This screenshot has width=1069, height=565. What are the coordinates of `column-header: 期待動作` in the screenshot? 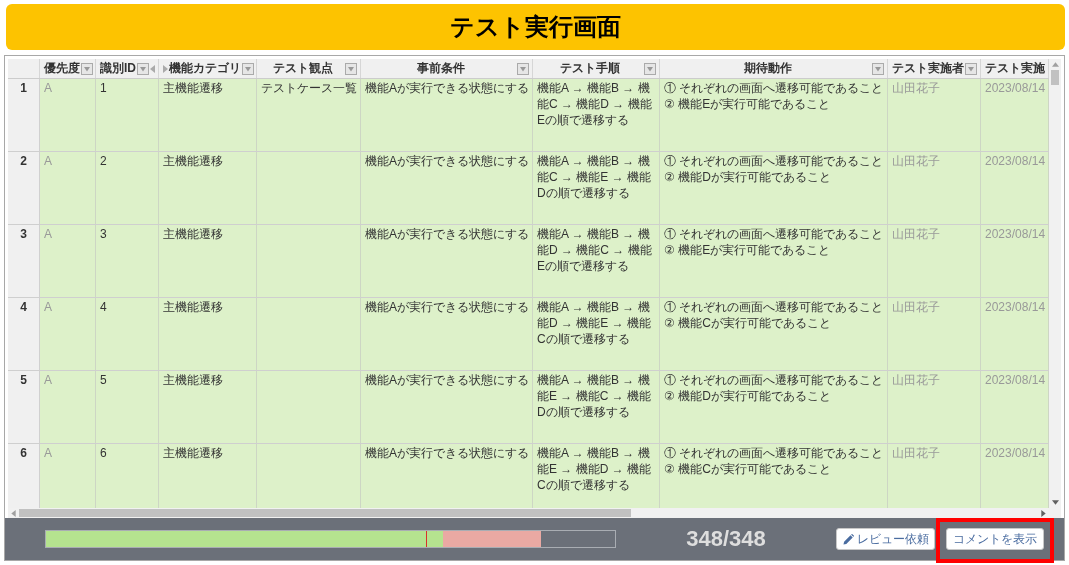 It's located at (767, 68).